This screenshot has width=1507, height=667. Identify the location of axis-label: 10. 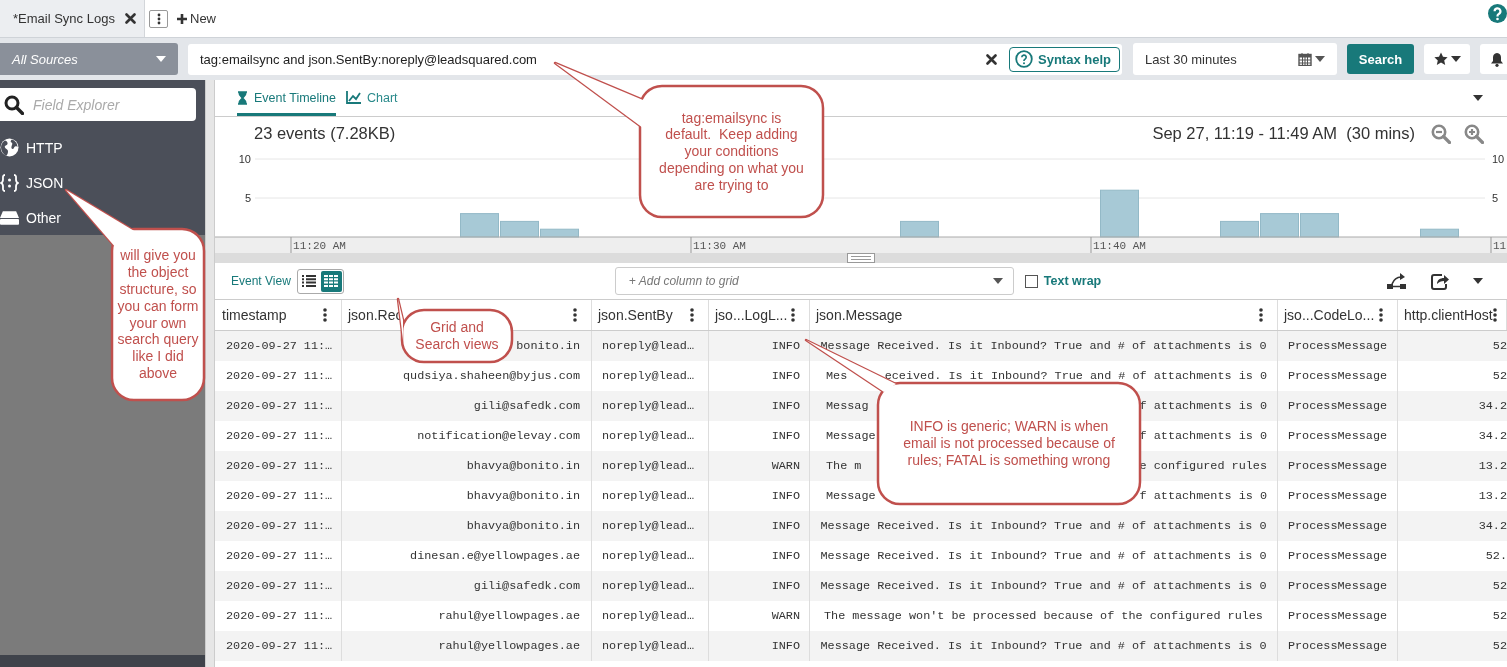
(244, 159).